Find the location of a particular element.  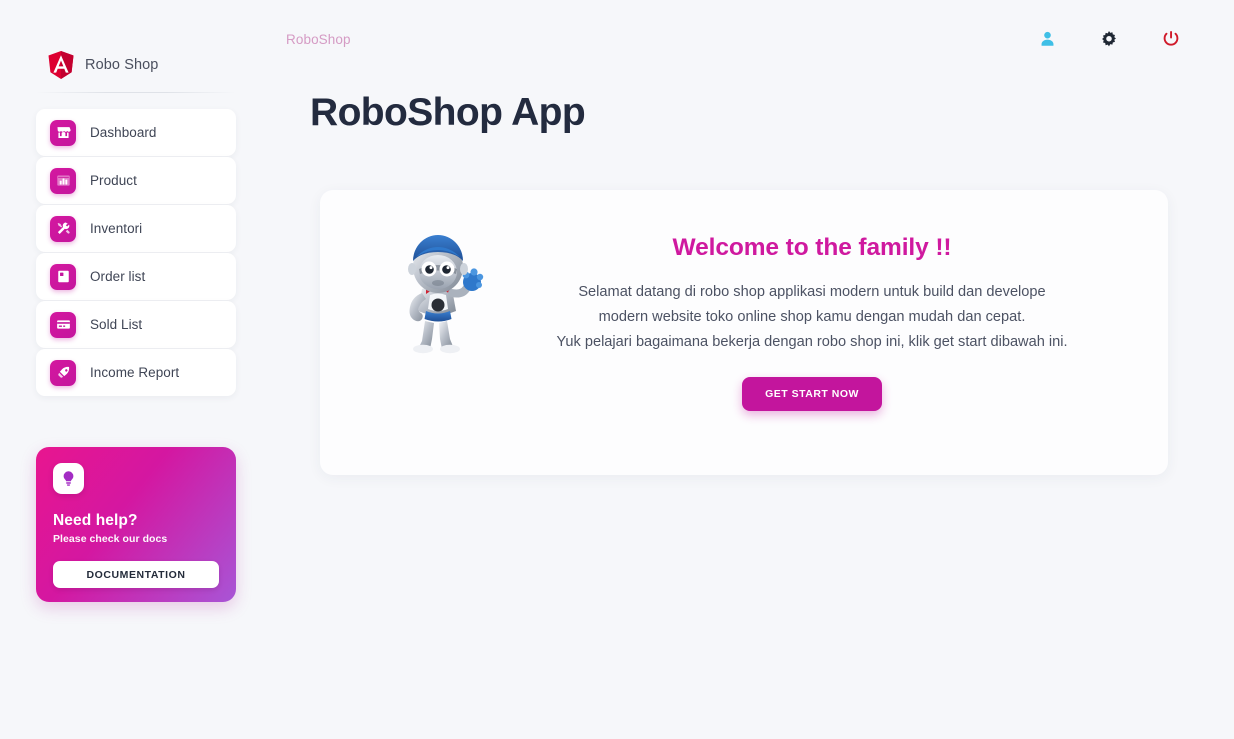

sidebar-item-dashboard: Dashboard is located at coordinates (136, 132).